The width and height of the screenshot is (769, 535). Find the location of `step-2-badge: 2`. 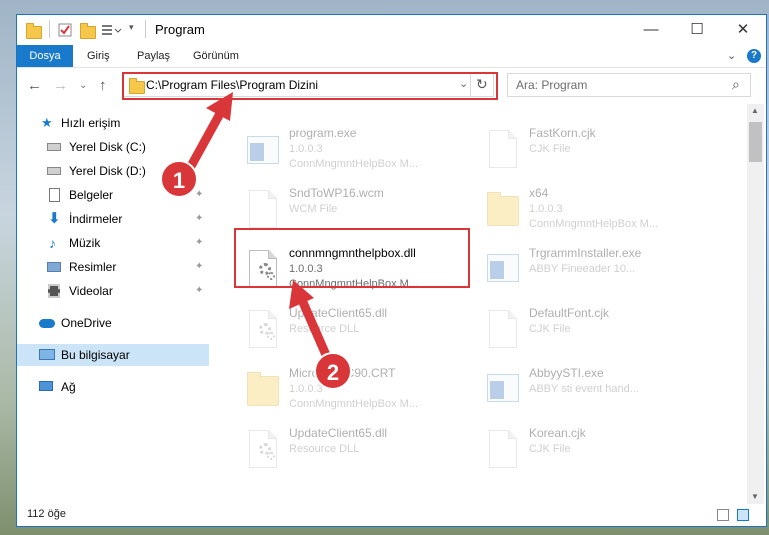

step-2-badge: 2 is located at coordinates (333, 371).